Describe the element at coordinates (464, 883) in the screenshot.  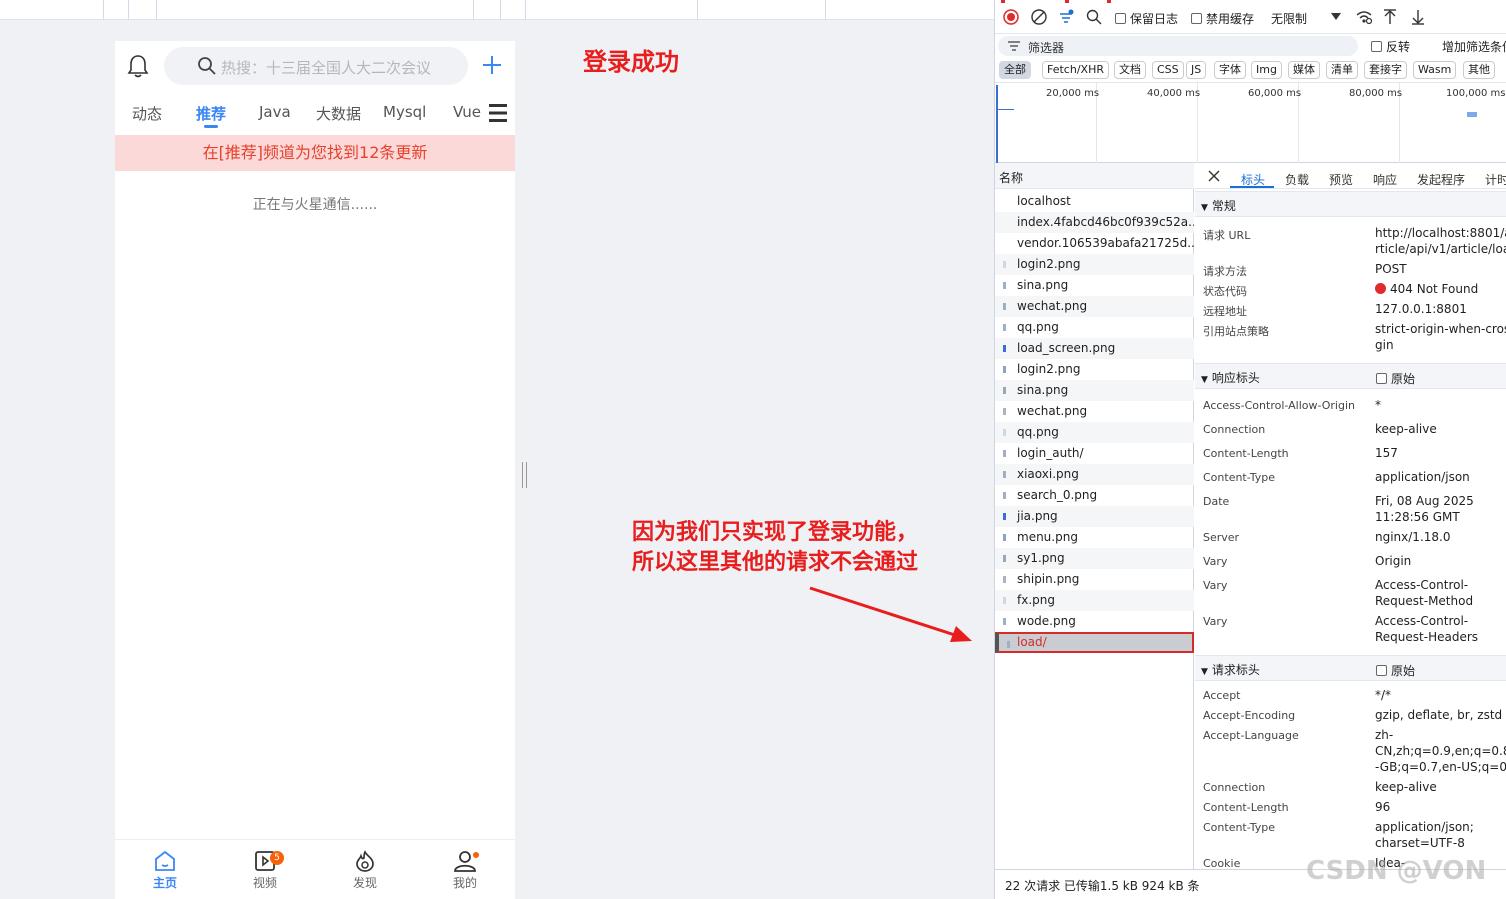
I see `tabbar-label: 我的` at that location.